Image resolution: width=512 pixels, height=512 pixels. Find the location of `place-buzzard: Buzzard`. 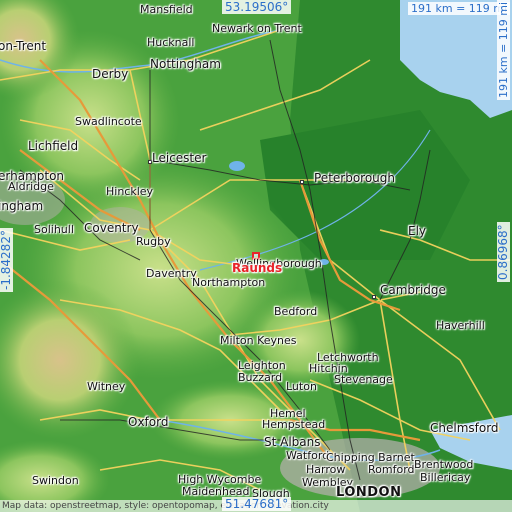

place-buzzard: Buzzard is located at coordinates (260, 377).